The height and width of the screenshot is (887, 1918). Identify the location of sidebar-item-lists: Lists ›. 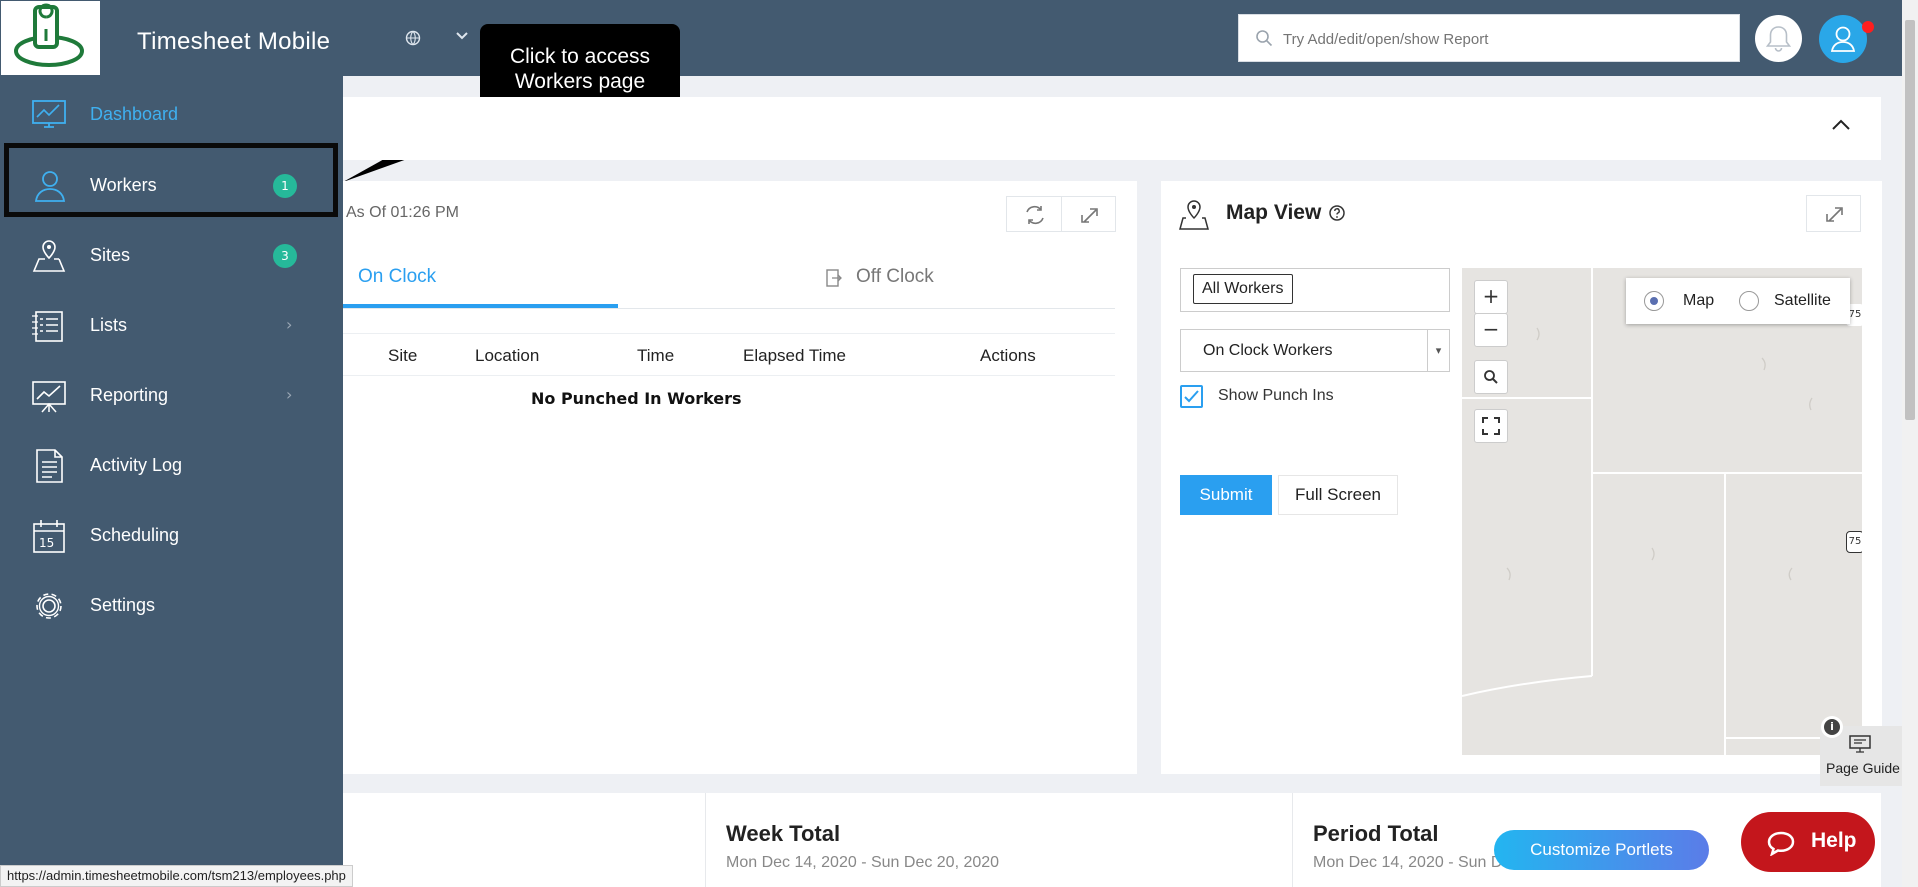
(171, 326).